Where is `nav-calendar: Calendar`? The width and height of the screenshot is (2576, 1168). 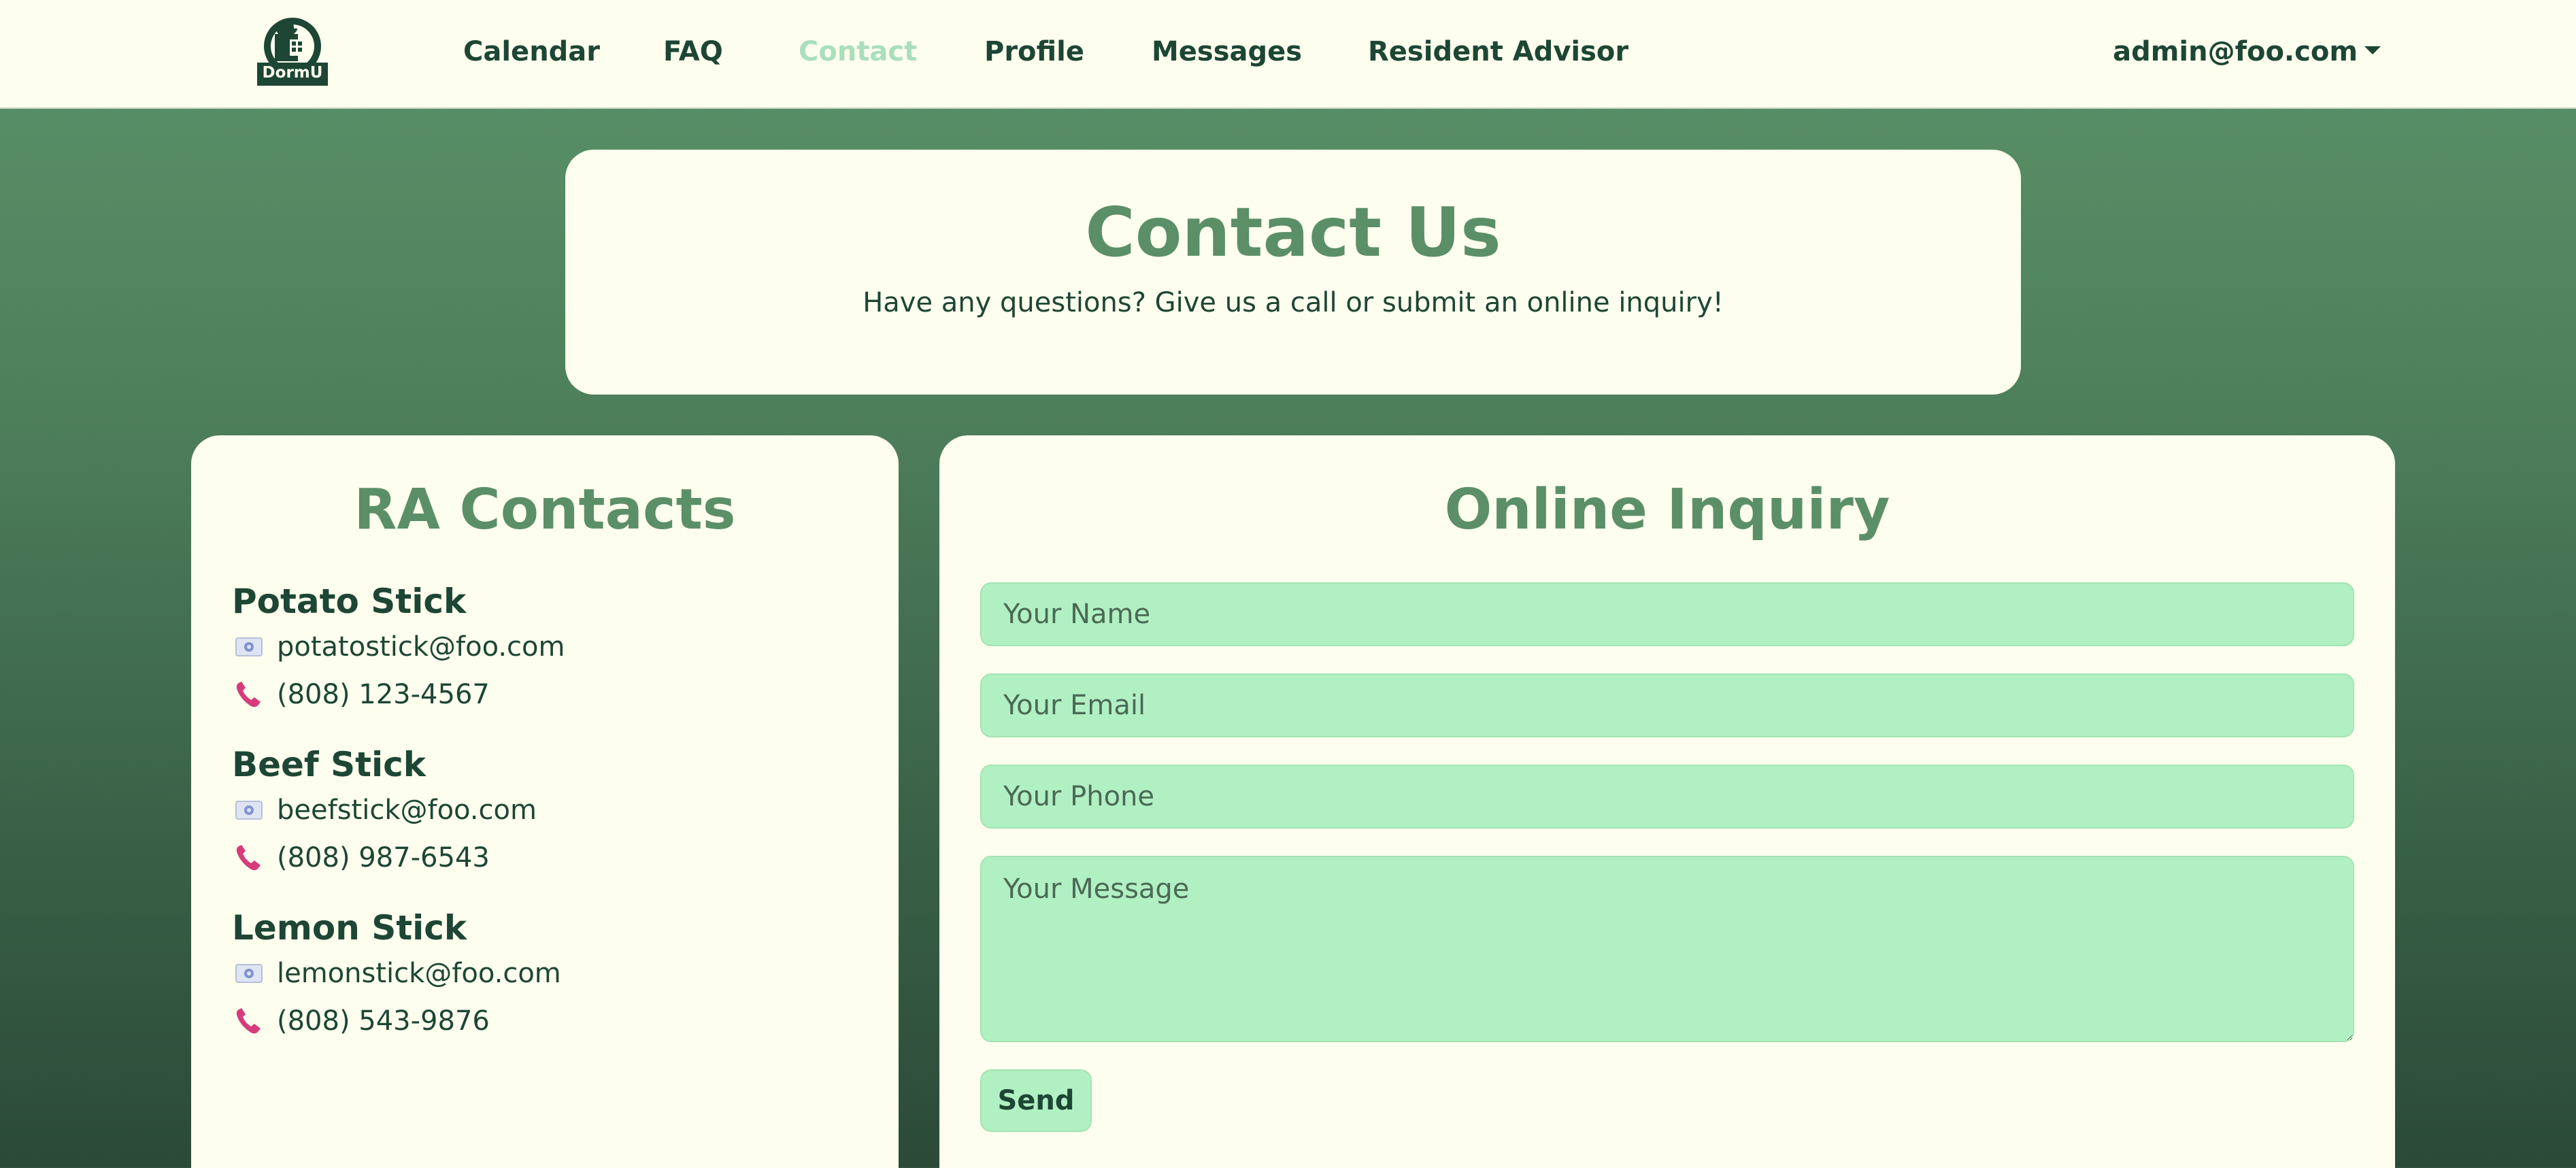 nav-calendar: Calendar is located at coordinates (531, 52).